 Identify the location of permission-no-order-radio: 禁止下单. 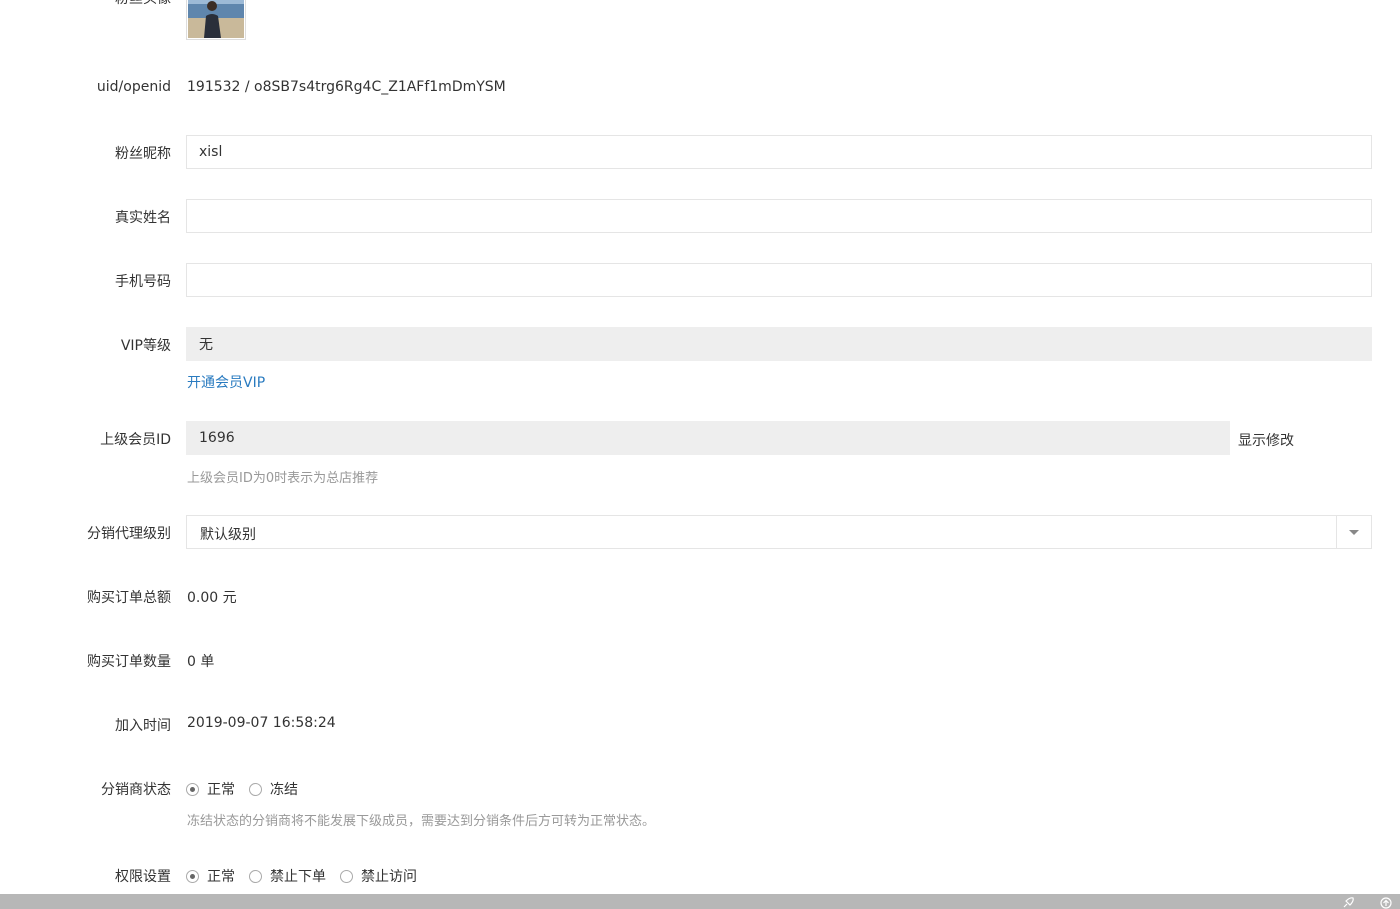
(287, 876).